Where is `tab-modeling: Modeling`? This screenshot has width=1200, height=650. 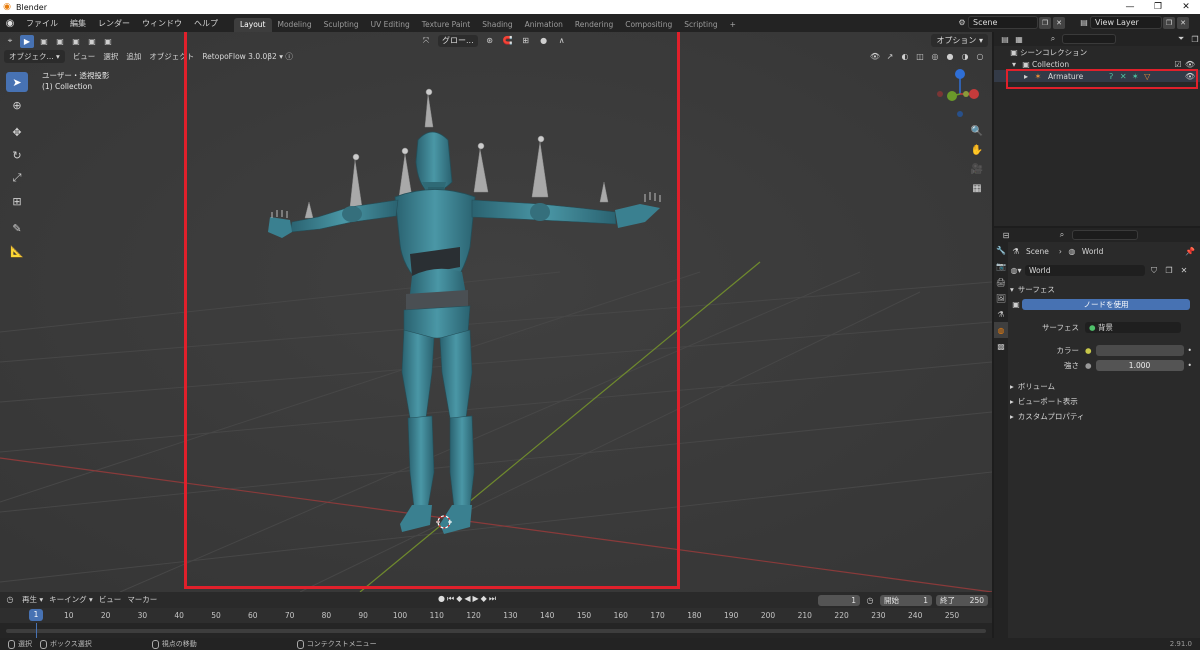 tab-modeling: Modeling is located at coordinates (295, 25).